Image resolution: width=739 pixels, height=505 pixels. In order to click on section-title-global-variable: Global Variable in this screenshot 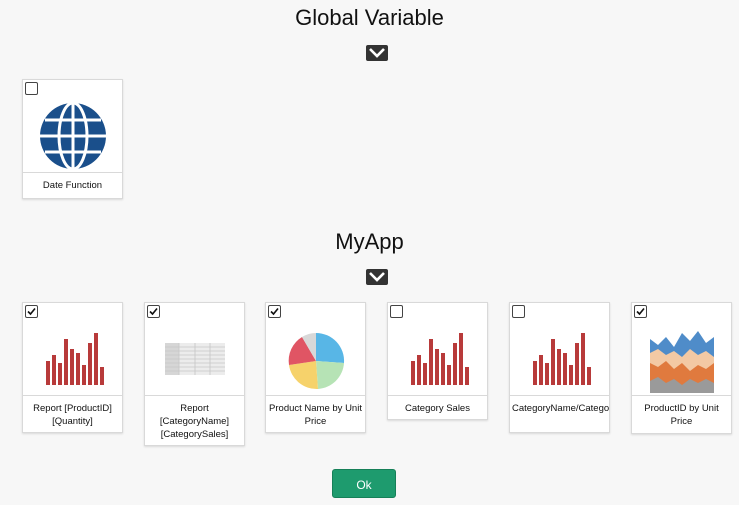, I will do `click(369, 17)`.